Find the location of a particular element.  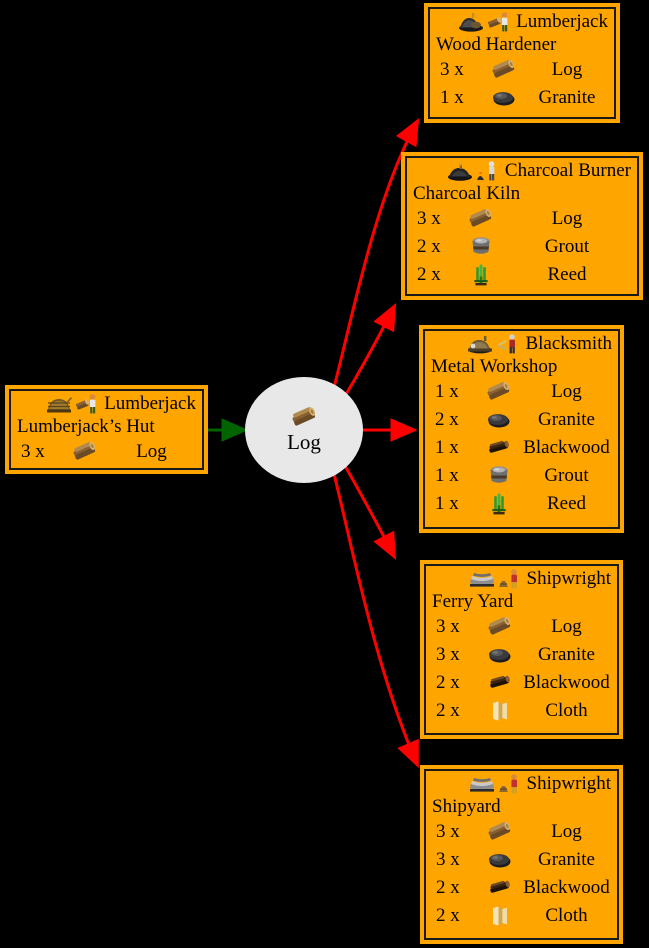

building-label: Metal Workshop is located at coordinates (494, 366).